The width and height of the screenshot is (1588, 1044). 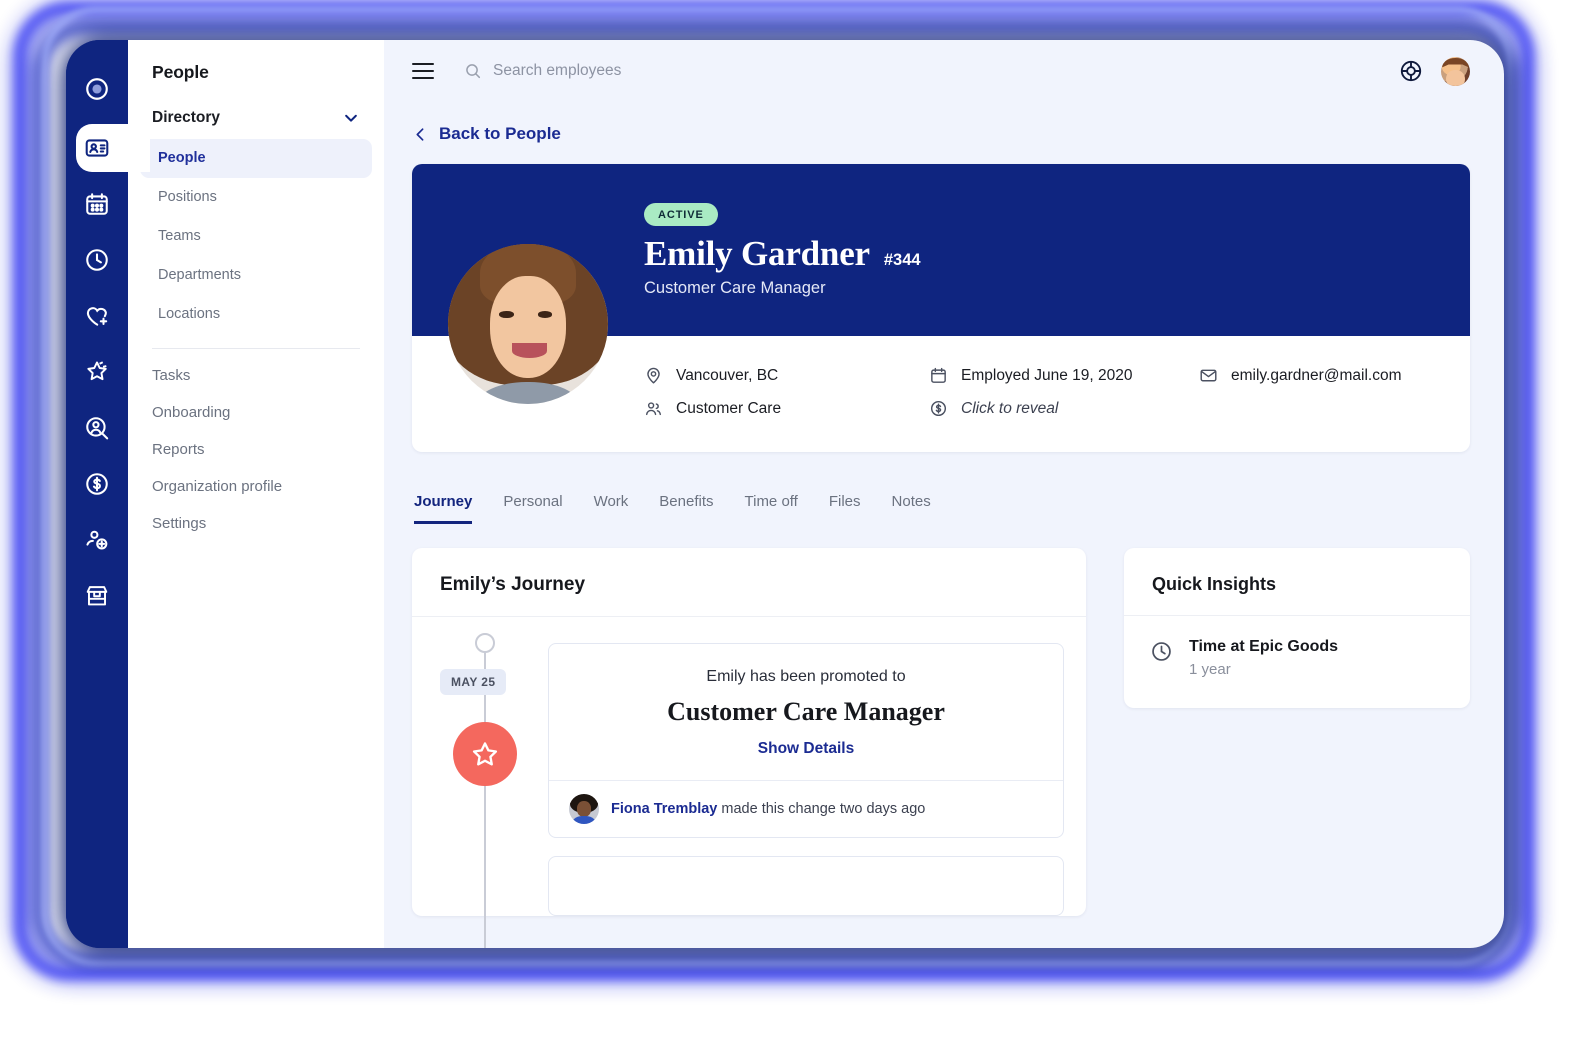 What do you see at coordinates (749, 582) in the screenshot?
I see `journey-card-title: Emily’s Journey` at bounding box center [749, 582].